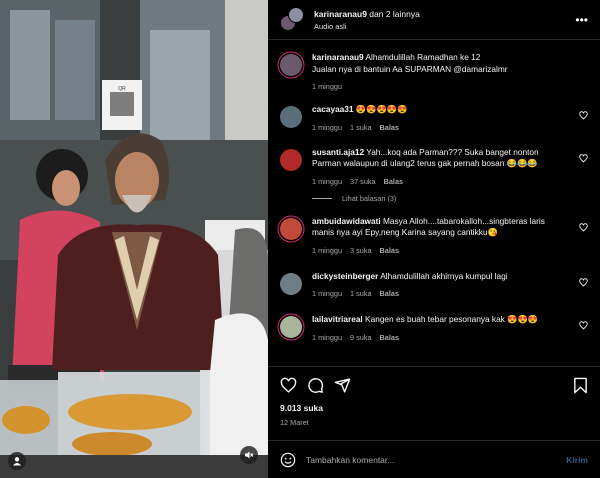 Image resolution: width=600 pixels, height=478 pixels. Describe the element at coordinates (122, 89) in the screenshot. I see `qr-sign-text: QR` at that location.